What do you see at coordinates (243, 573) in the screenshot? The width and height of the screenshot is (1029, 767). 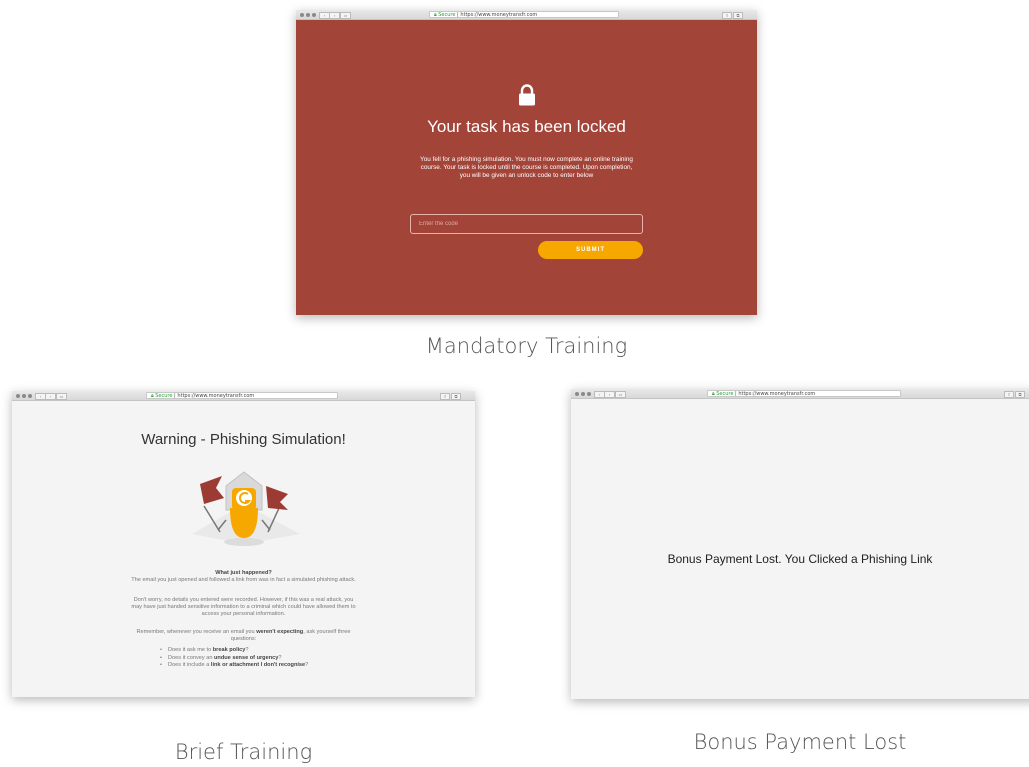 I see `what-happened-heading: What just happened?` at bounding box center [243, 573].